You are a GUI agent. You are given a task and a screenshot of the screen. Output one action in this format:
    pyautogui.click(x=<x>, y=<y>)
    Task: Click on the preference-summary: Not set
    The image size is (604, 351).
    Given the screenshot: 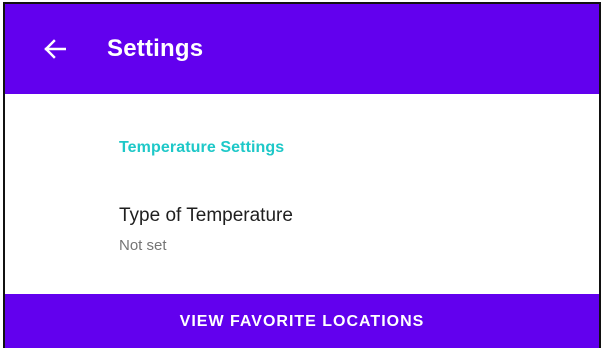 What is the action you would take?
    pyautogui.click(x=143, y=245)
    